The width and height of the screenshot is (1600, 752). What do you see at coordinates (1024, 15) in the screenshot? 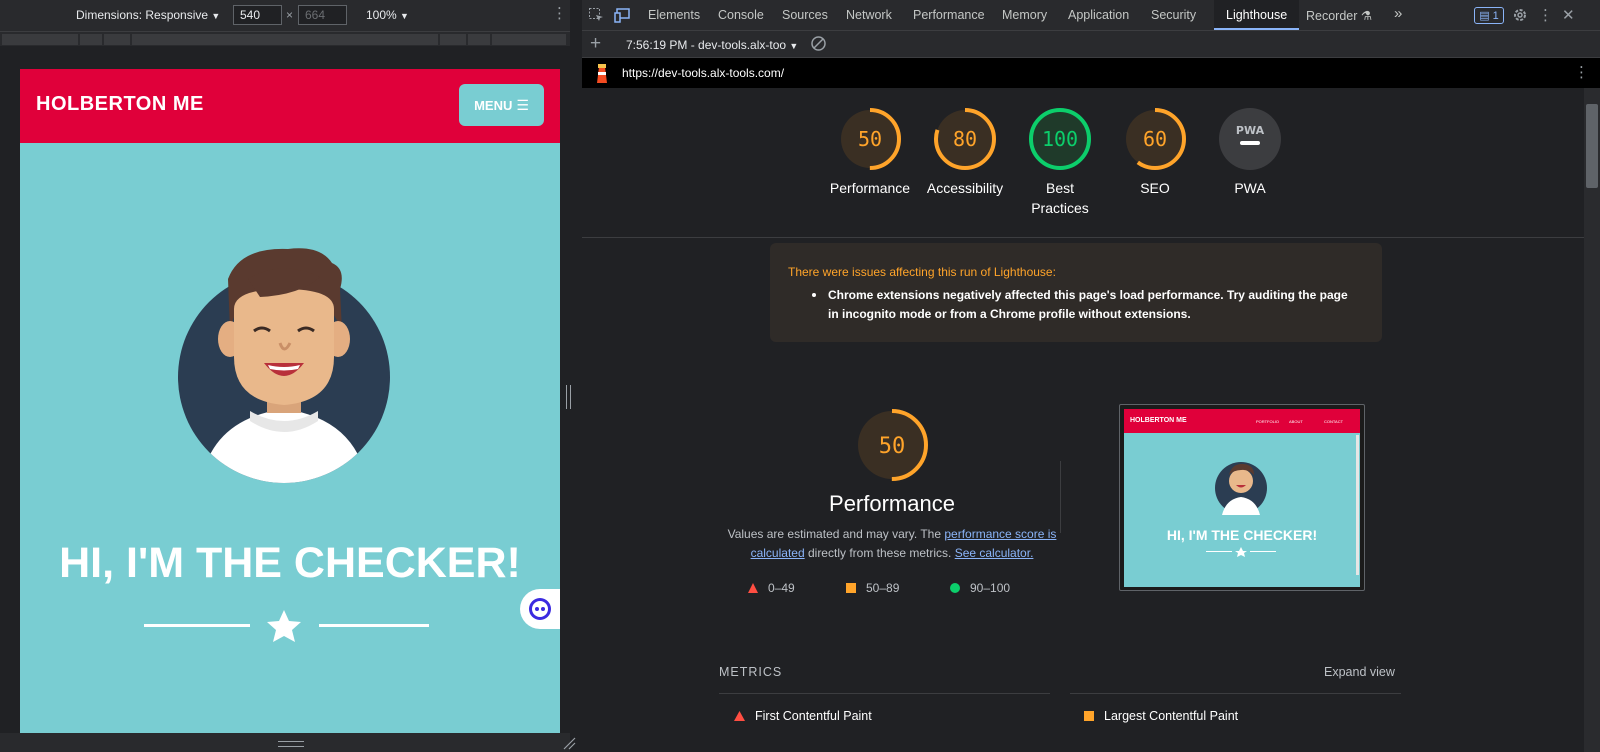
I see `tab-memory: Memory` at bounding box center [1024, 15].